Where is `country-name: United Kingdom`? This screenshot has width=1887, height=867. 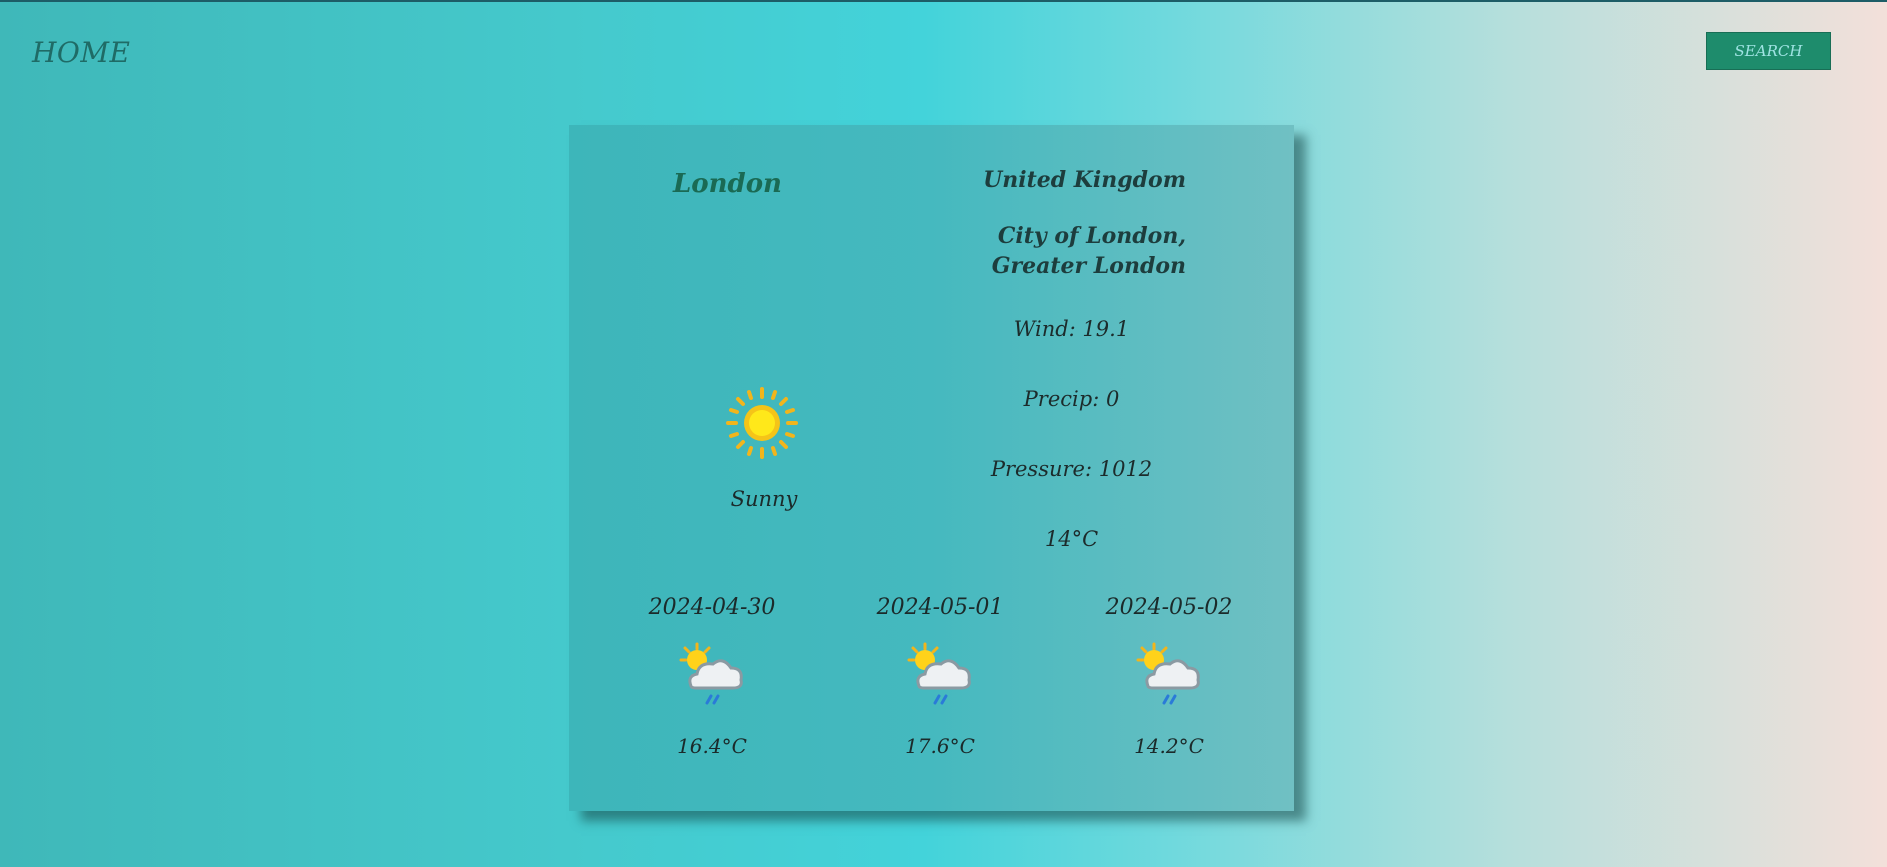 country-name: United Kingdom is located at coordinates (1084, 180).